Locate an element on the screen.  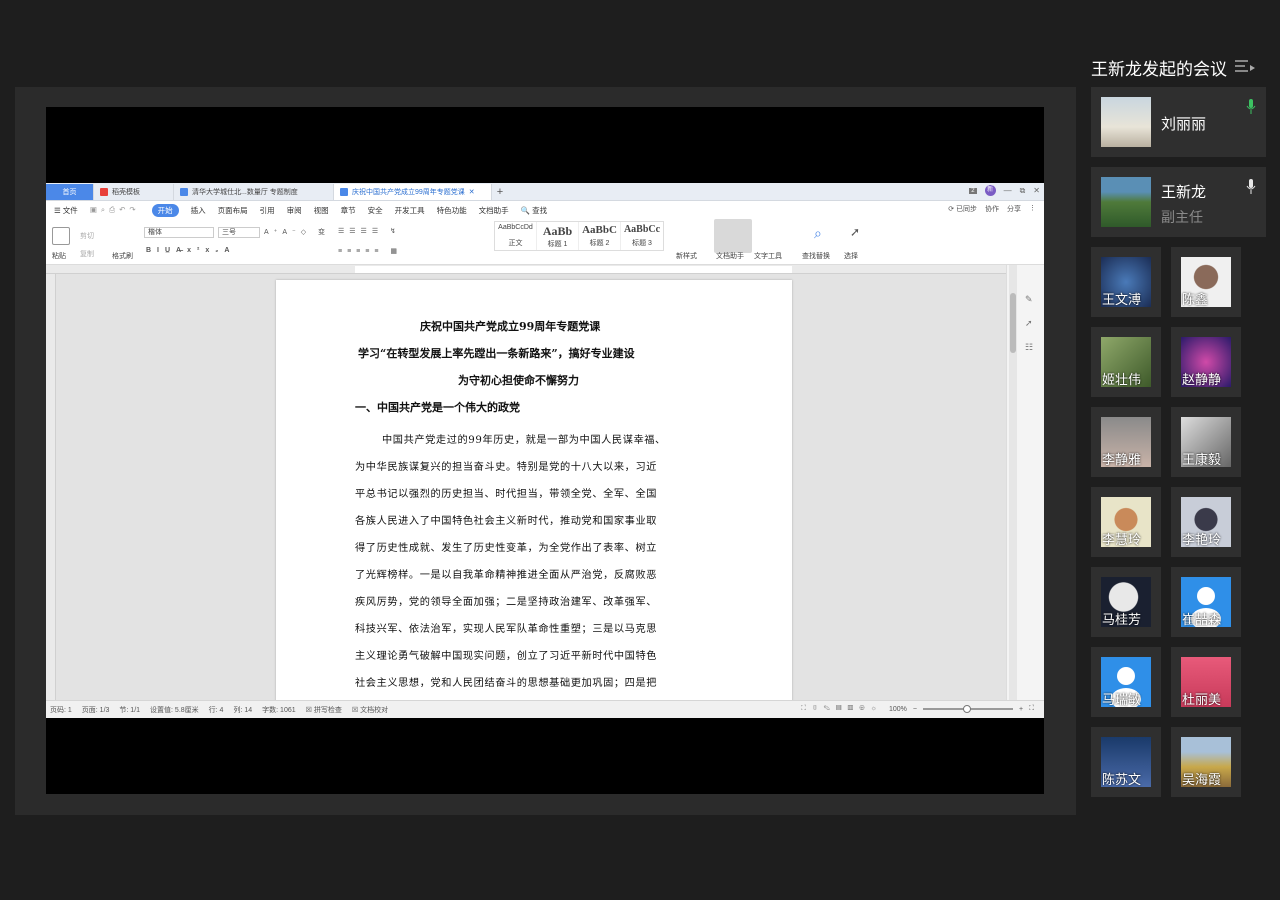
status-wordcount: 字数: 1061 is located at coordinates (278, 710).